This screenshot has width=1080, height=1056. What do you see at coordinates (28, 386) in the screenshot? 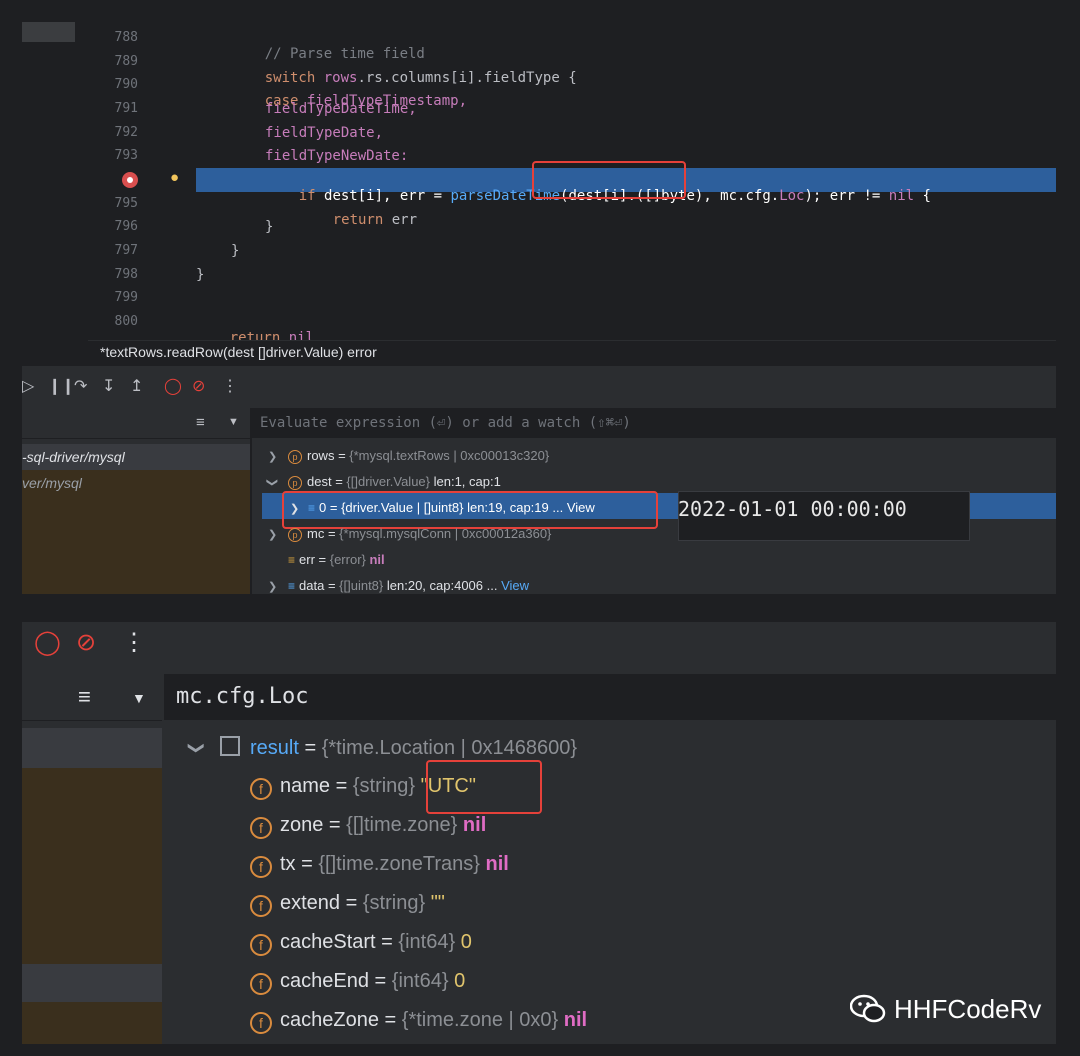
I see `resume-icon: ▷` at bounding box center [28, 386].